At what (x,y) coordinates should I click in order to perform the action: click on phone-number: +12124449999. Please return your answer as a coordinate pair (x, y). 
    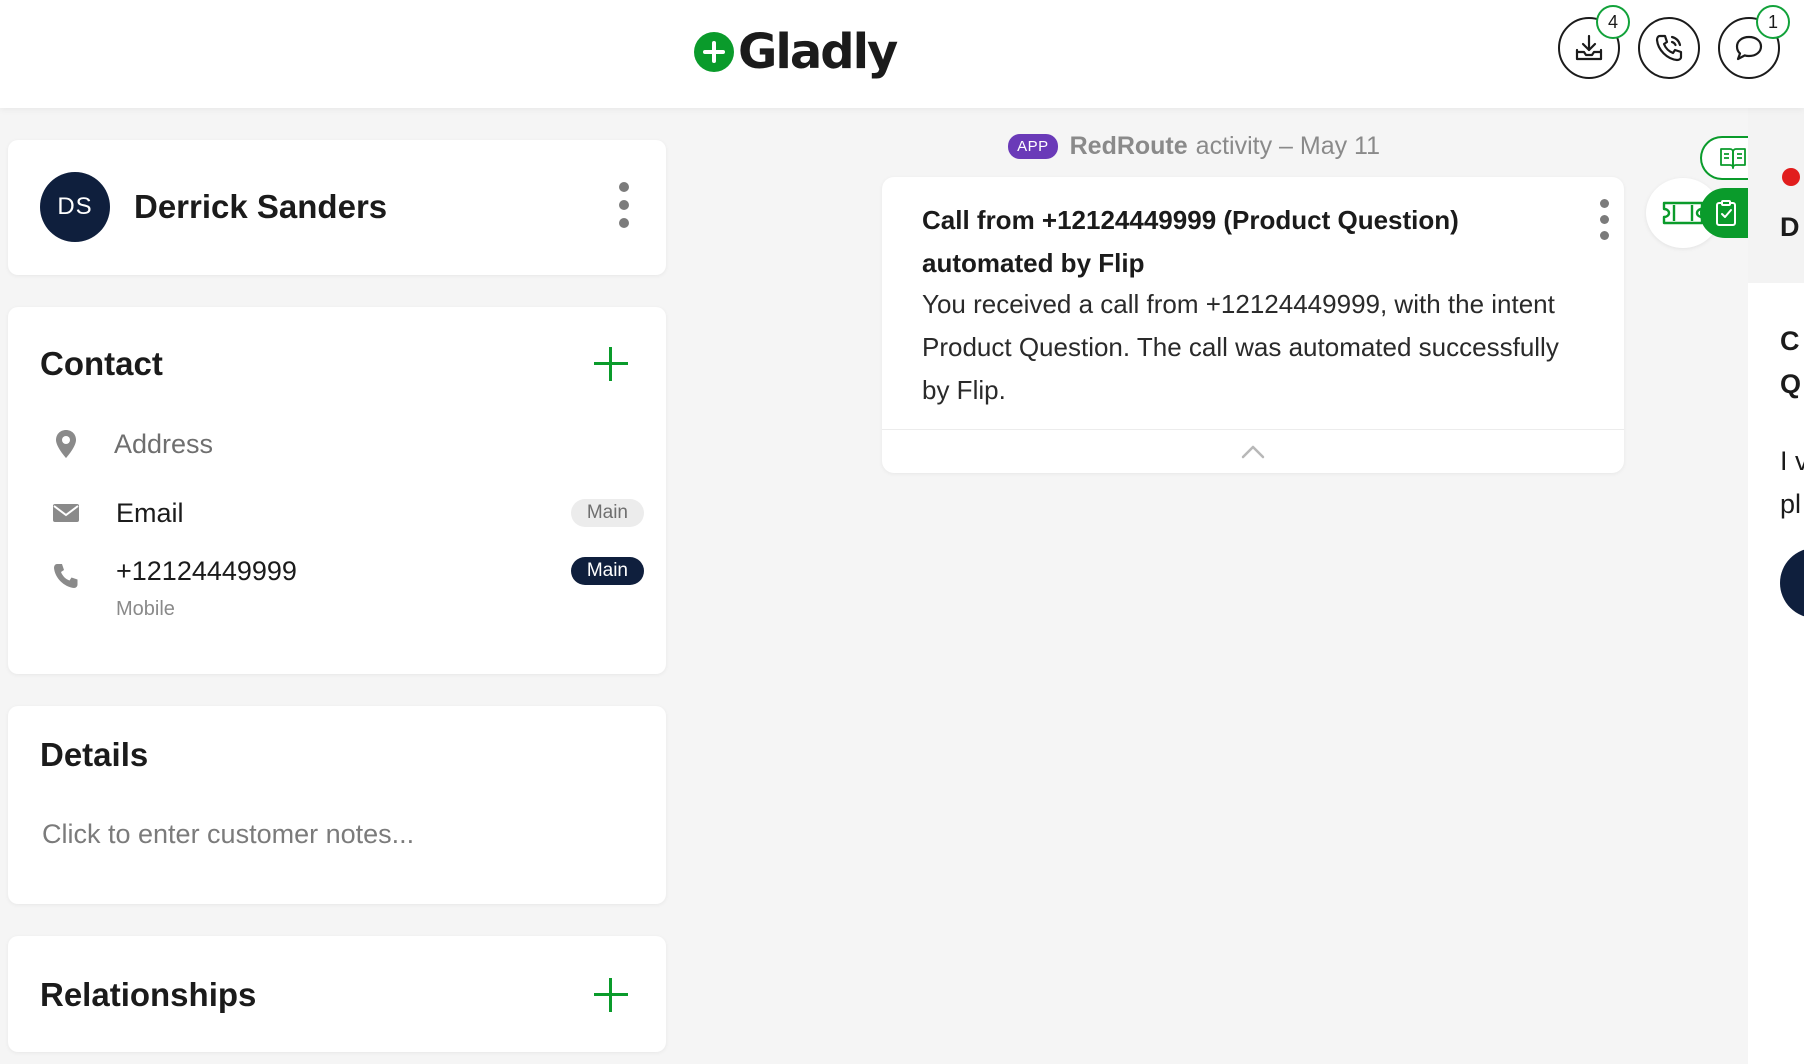
    Looking at the image, I should click on (206, 571).